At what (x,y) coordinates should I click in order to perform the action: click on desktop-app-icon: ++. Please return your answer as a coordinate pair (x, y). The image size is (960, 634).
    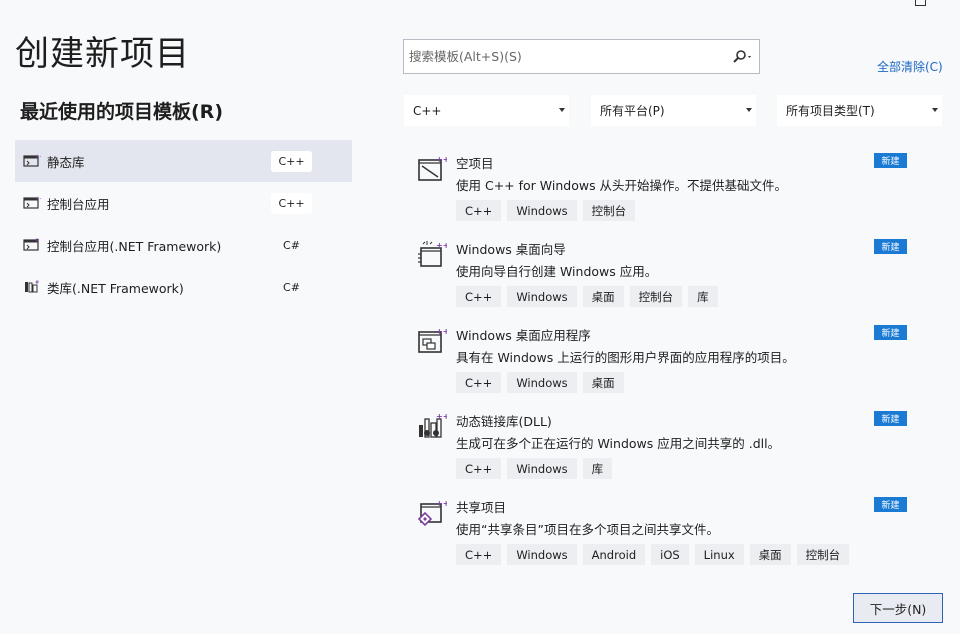
    Looking at the image, I should click on (433, 340).